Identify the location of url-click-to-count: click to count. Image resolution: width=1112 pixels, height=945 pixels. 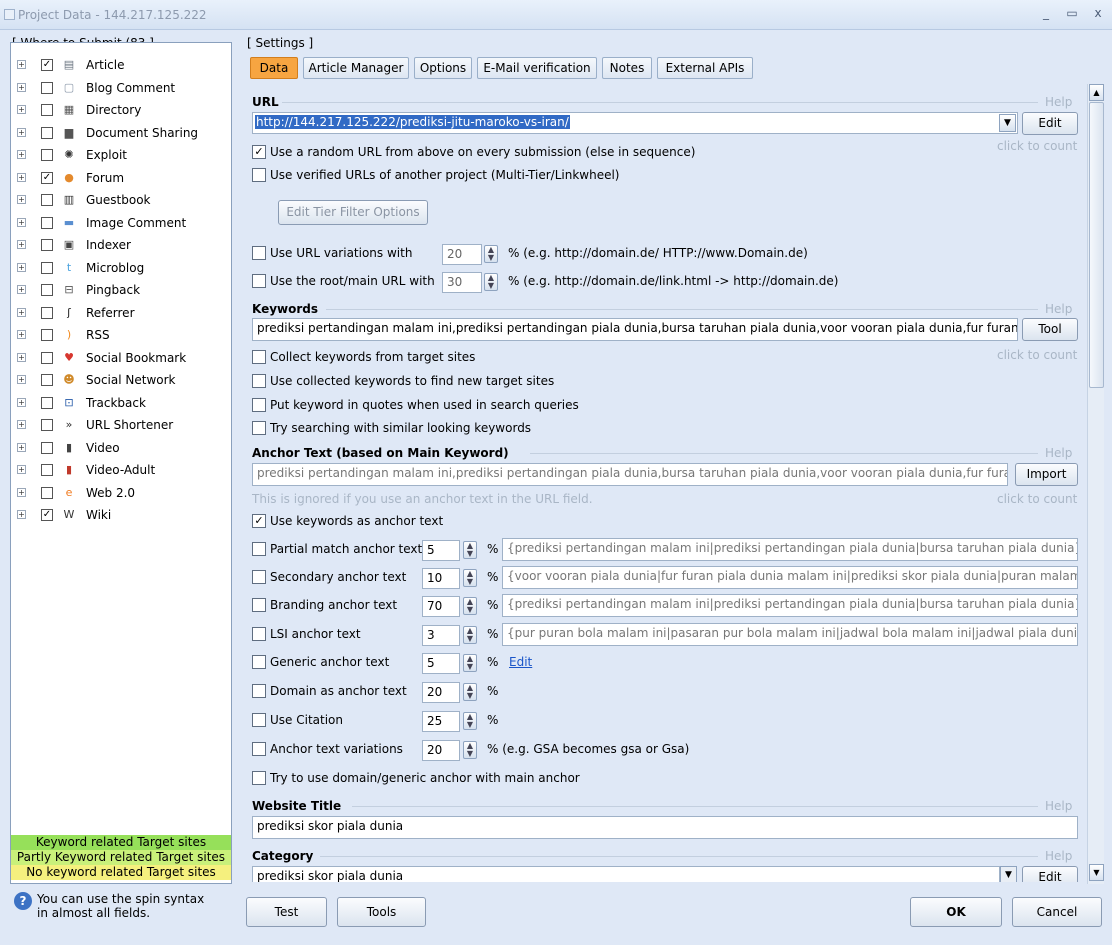
(1037, 146).